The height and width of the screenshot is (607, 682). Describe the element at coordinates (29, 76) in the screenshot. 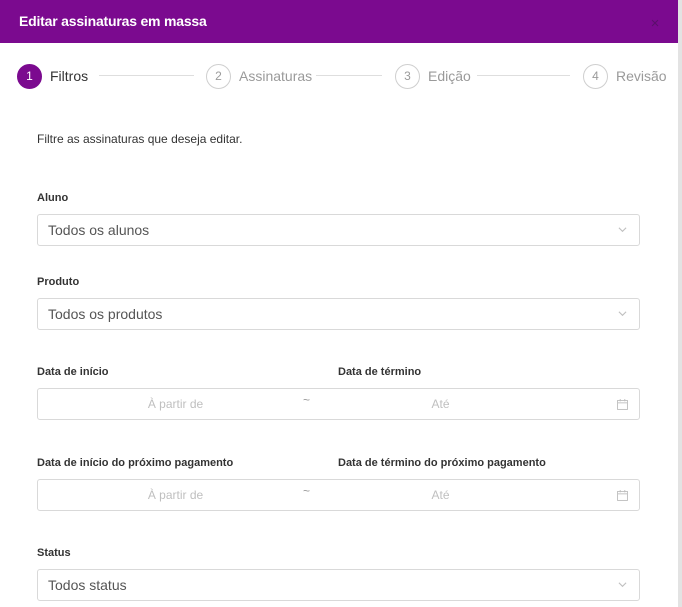

I see `step-number: 1` at that location.